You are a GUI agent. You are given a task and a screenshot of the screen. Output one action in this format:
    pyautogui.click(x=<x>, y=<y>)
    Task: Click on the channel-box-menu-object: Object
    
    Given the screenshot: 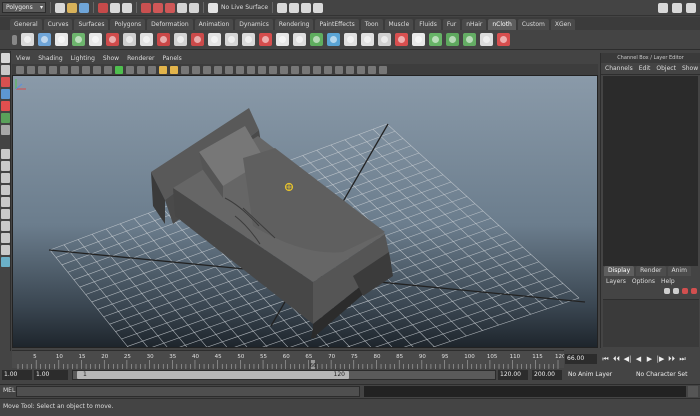 What is the action you would take?
    pyautogui.click(x=666, y=68)
    